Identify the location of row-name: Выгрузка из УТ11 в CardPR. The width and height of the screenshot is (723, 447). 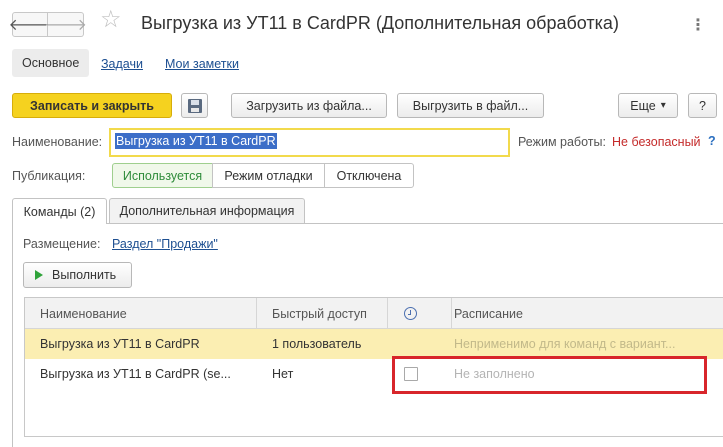
(120, 344).